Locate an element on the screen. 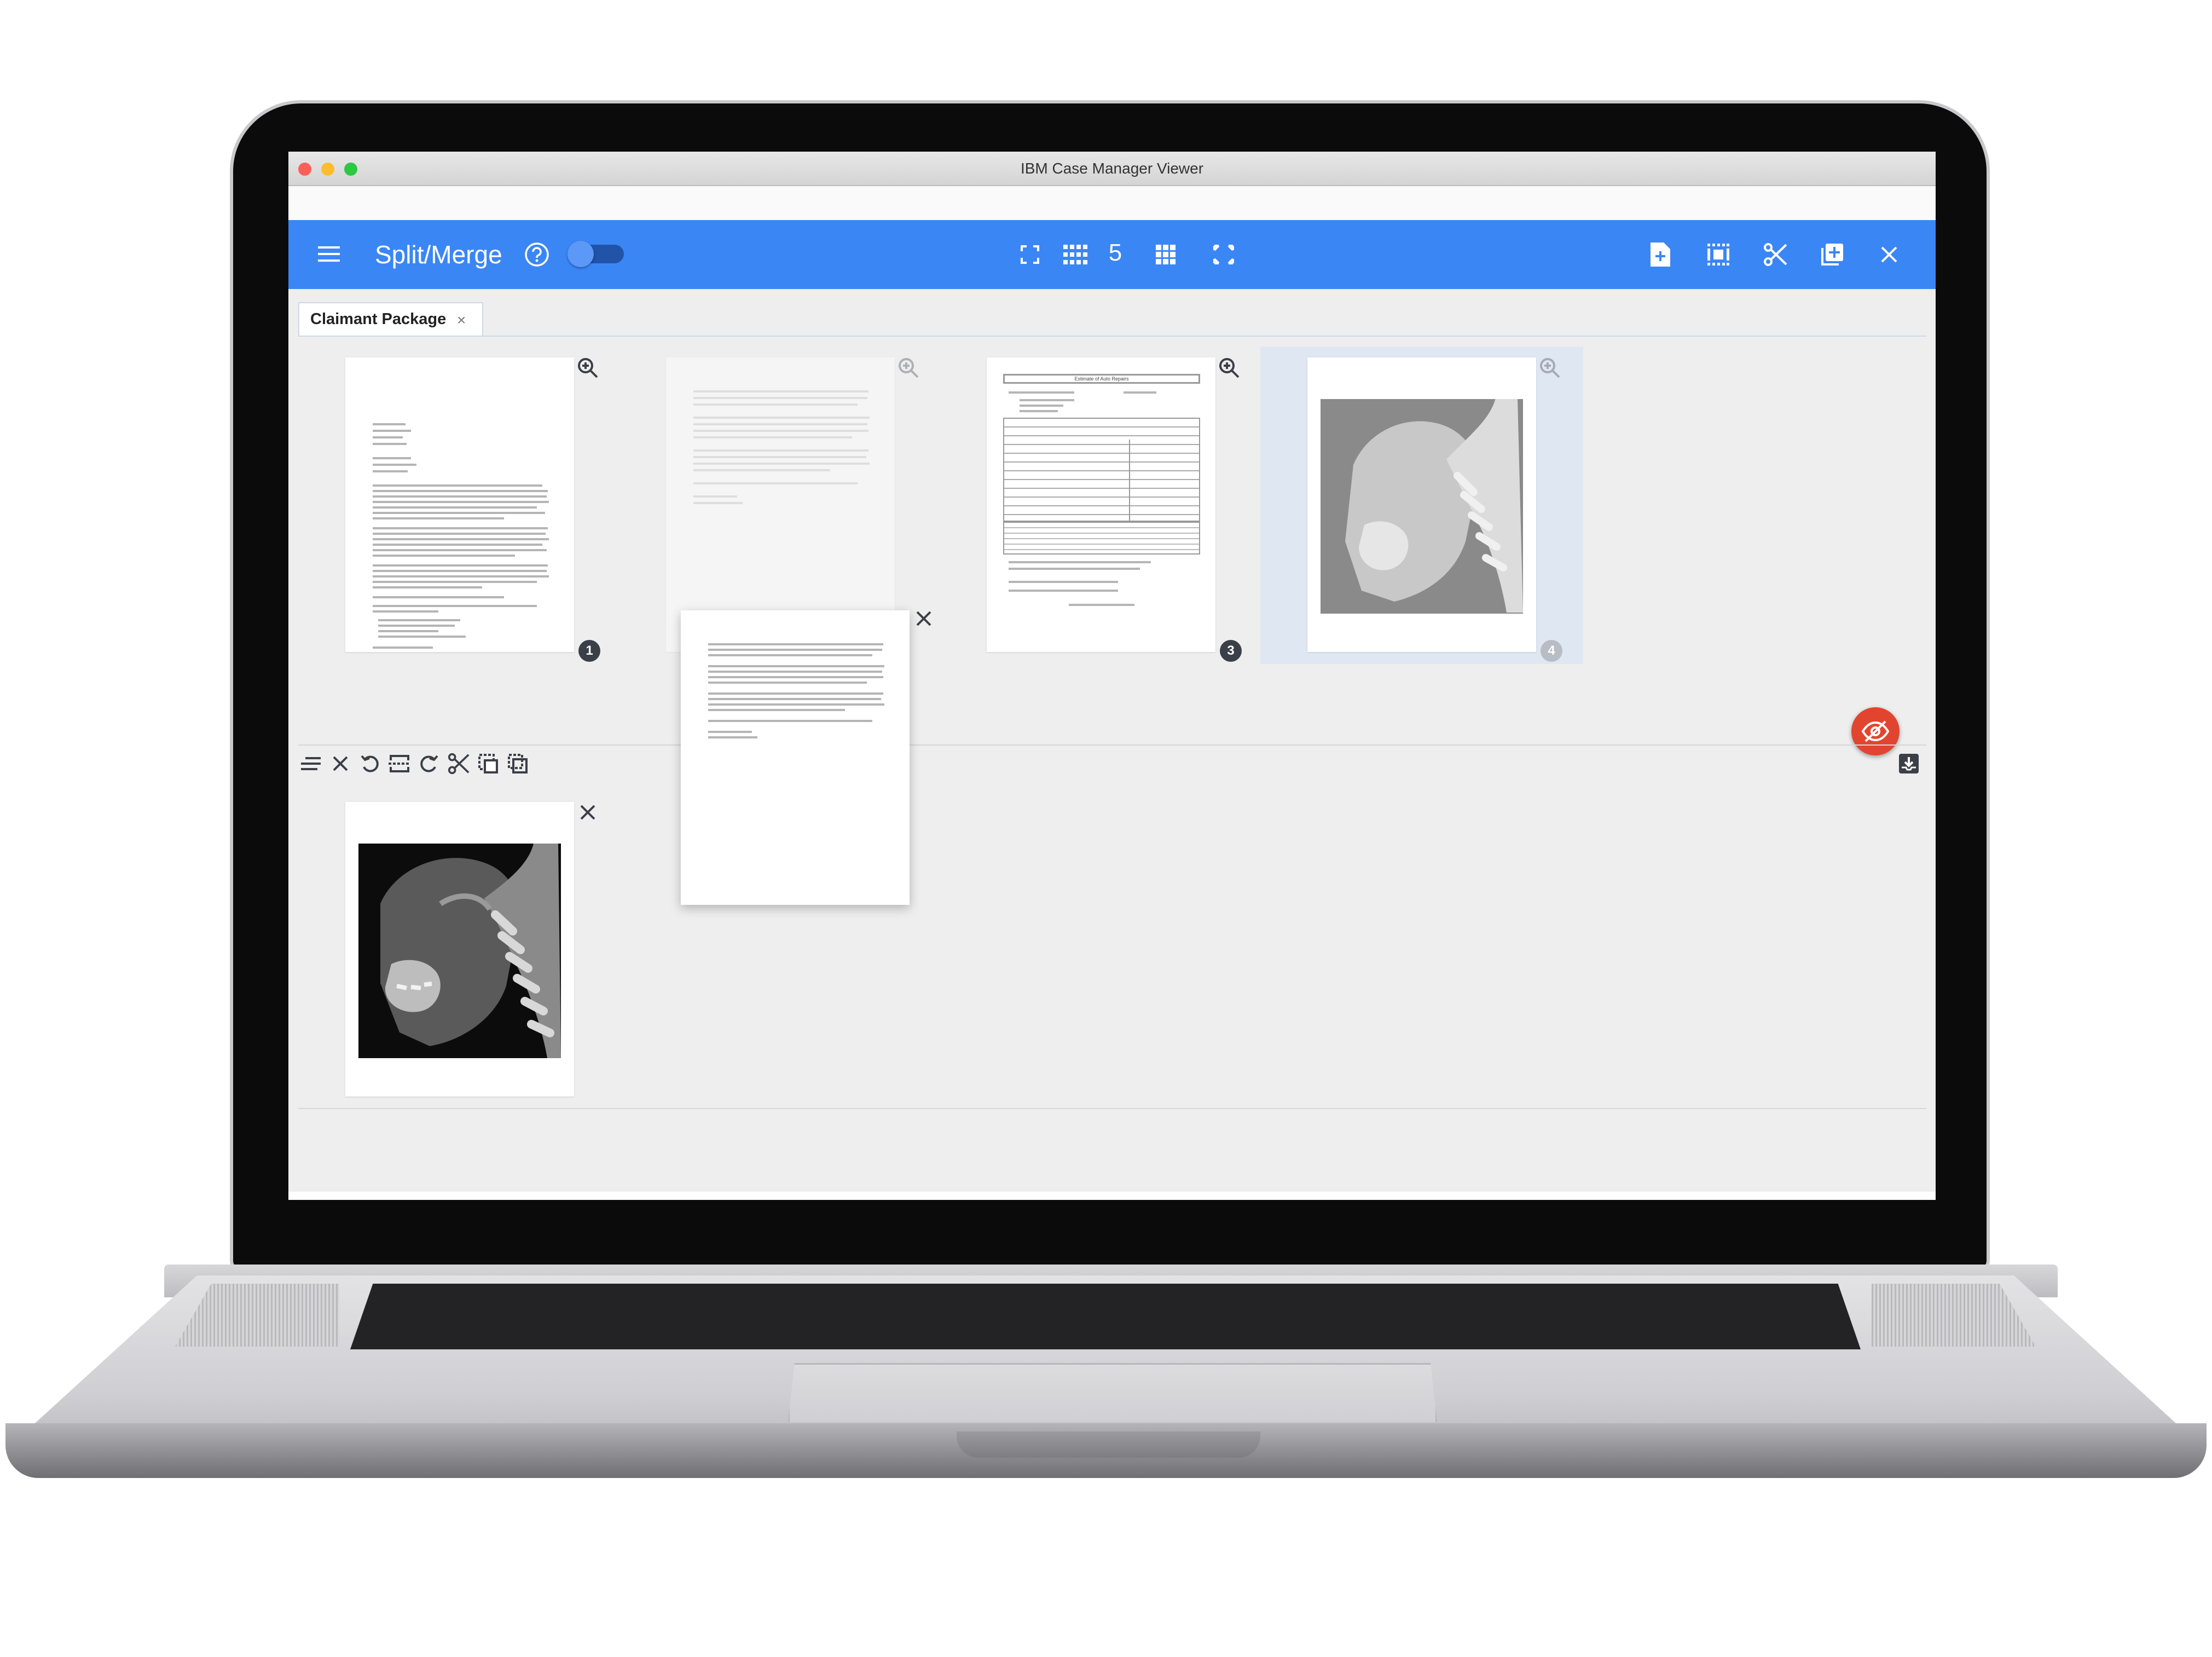 The height and width of the screenshot is (1657, 2212). grid-large-icon is located at coordinates (1075, 254).